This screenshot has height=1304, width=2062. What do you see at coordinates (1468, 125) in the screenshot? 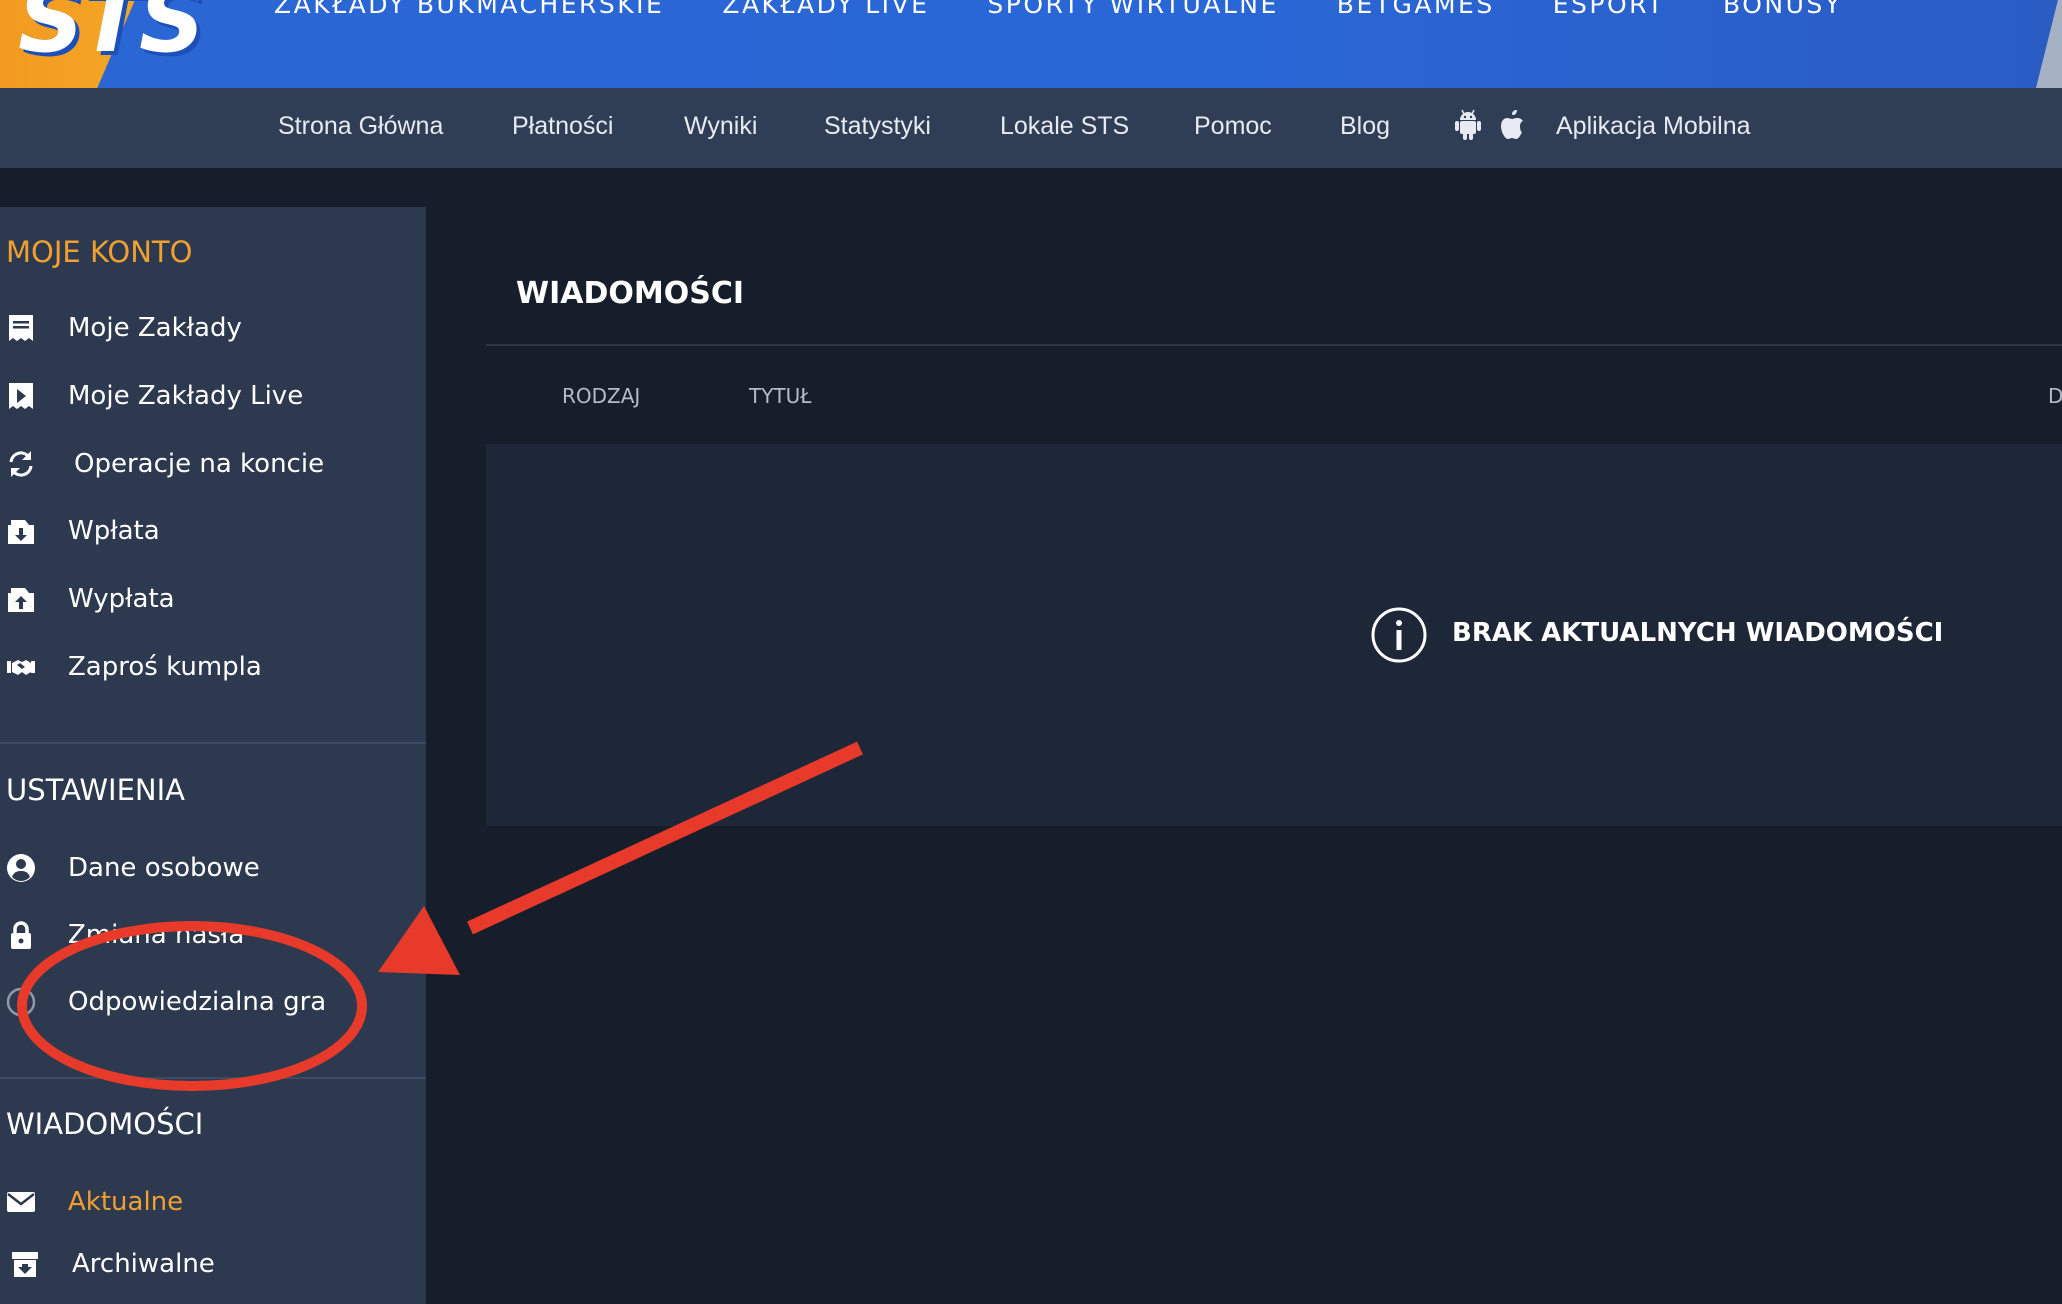
I see `android-icon` at bounding box center [1468, 125].